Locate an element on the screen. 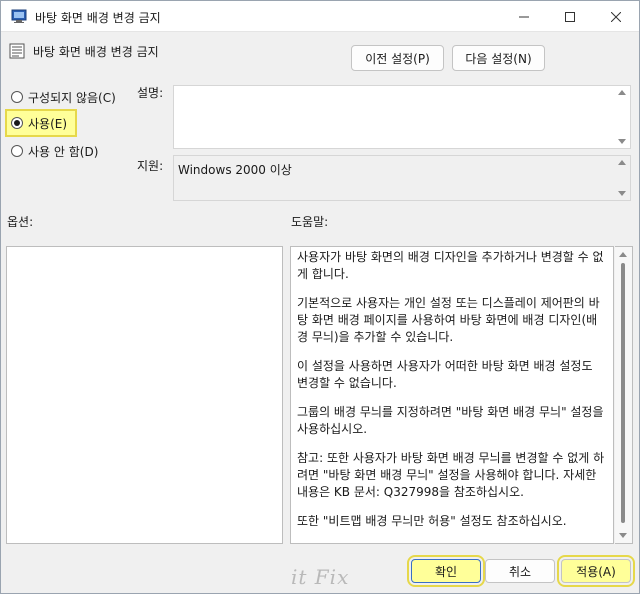 This screenshot has width=640, height=594. radio-enabled-label: 사용(E) is located at coordinates (48, 123).